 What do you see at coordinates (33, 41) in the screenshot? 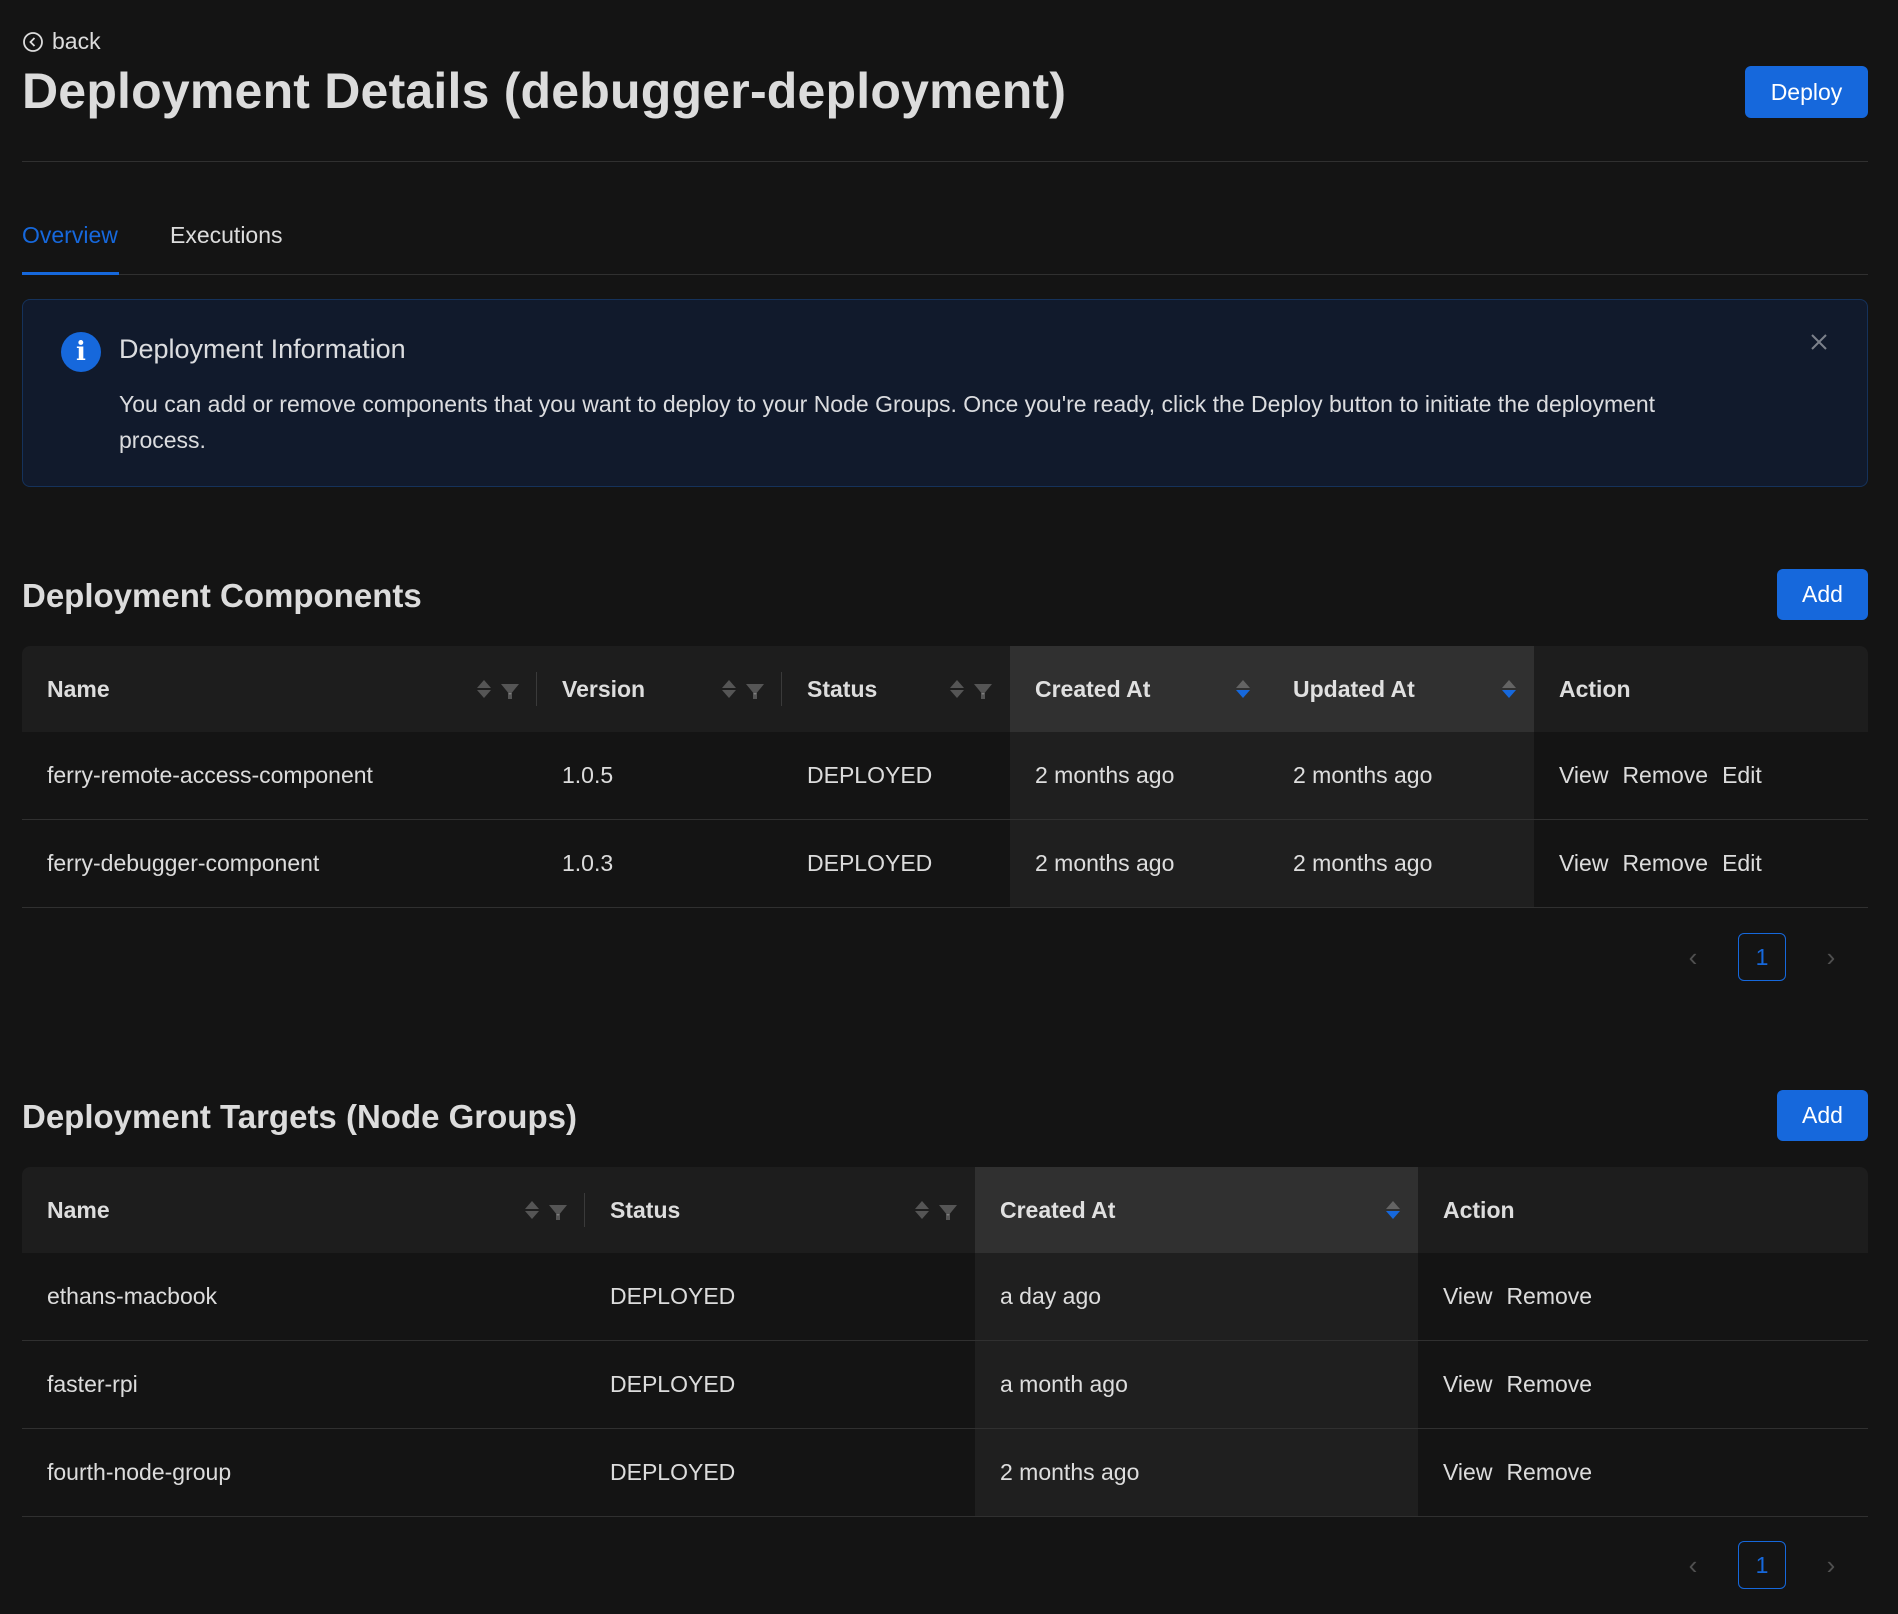
I see `arrow-left-circle-icon` at bounding box center [33, 41].